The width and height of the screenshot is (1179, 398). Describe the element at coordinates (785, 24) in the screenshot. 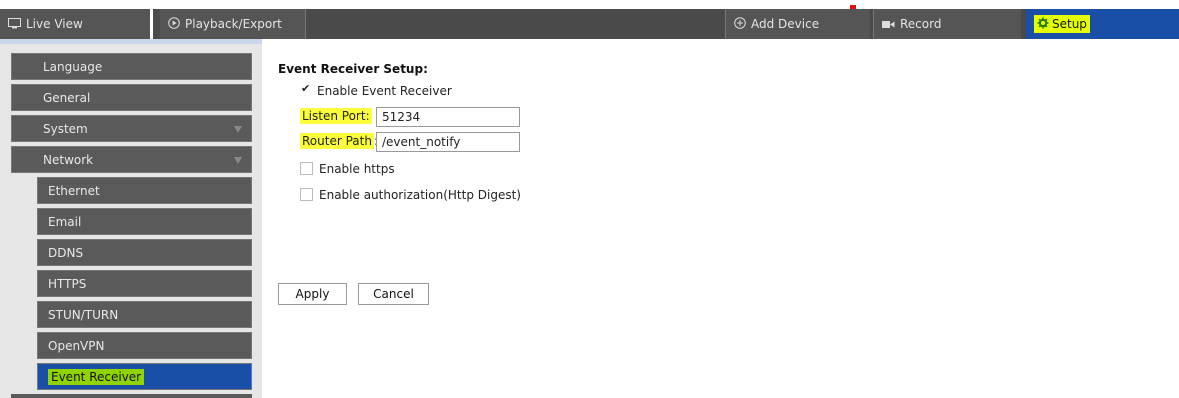

I see `tab-add-device-label: Add Device` at that location.